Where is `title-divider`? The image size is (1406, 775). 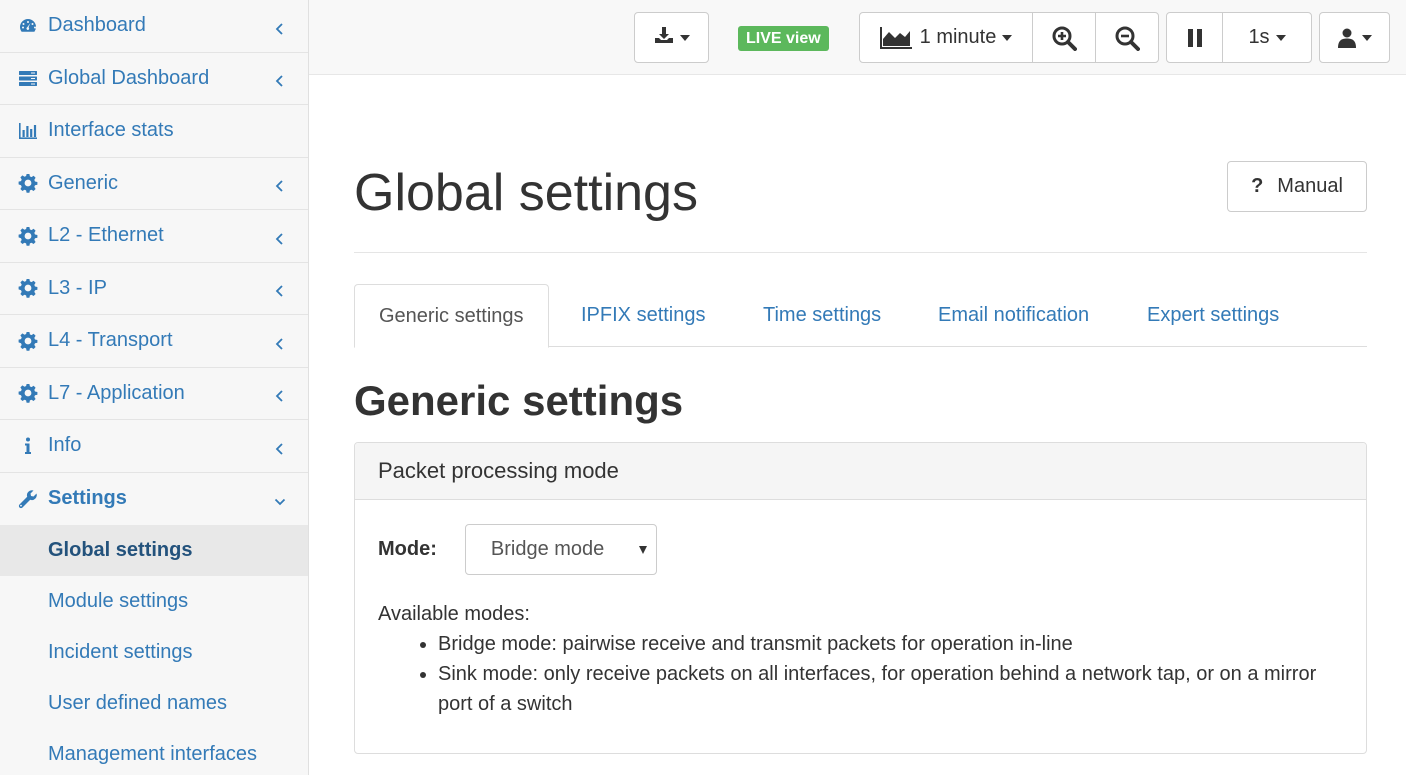 title-divider is located at coordinates (860, 252).